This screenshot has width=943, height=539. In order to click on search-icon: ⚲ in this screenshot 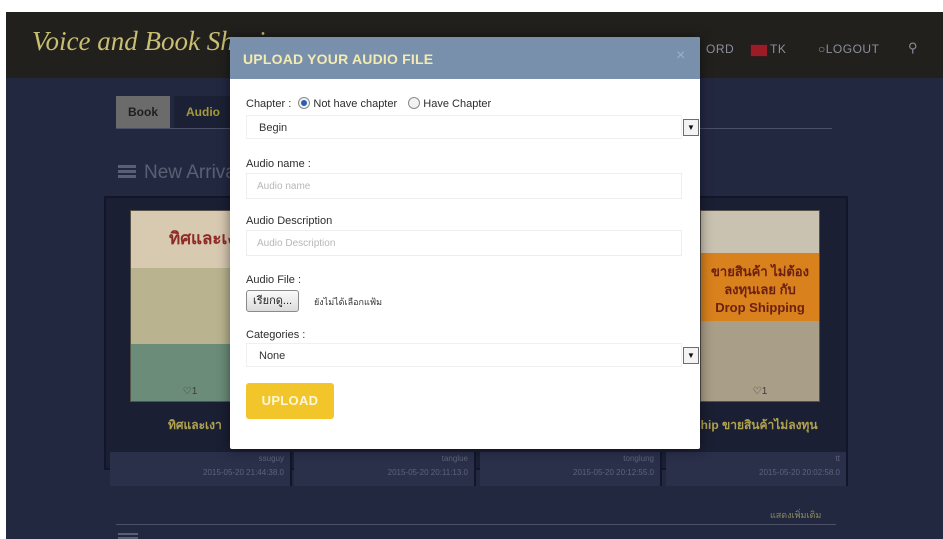, I will do `click(913, 48)`.